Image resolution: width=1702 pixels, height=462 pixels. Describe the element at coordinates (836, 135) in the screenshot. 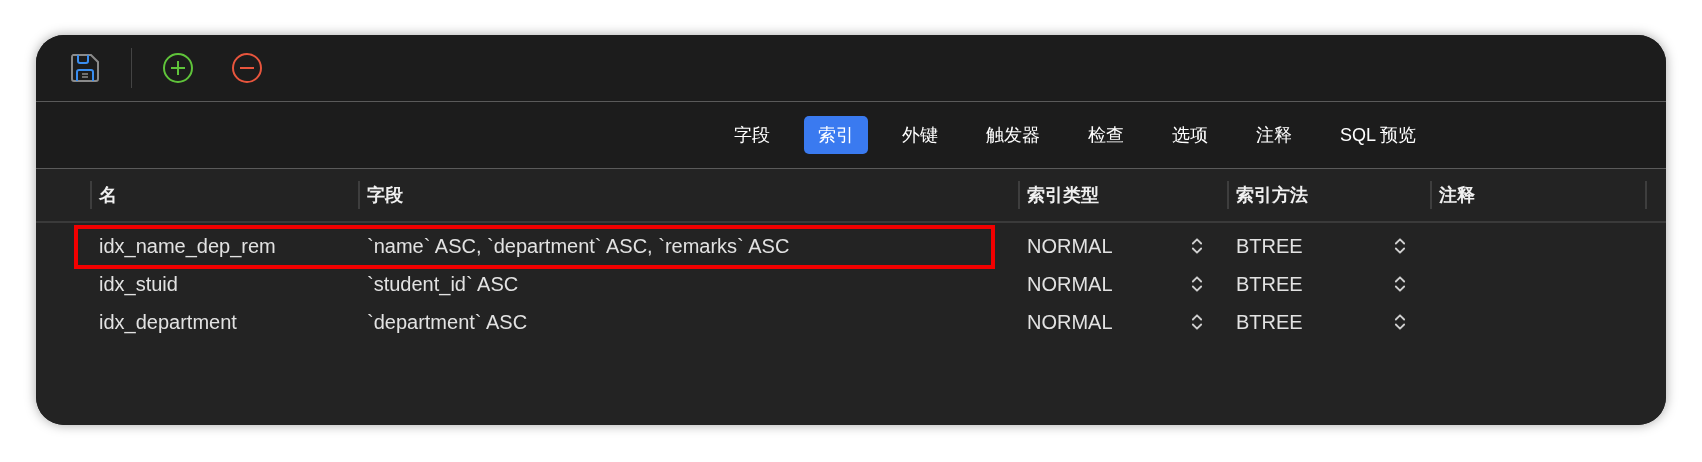

I see `tab: 索引` at that location.